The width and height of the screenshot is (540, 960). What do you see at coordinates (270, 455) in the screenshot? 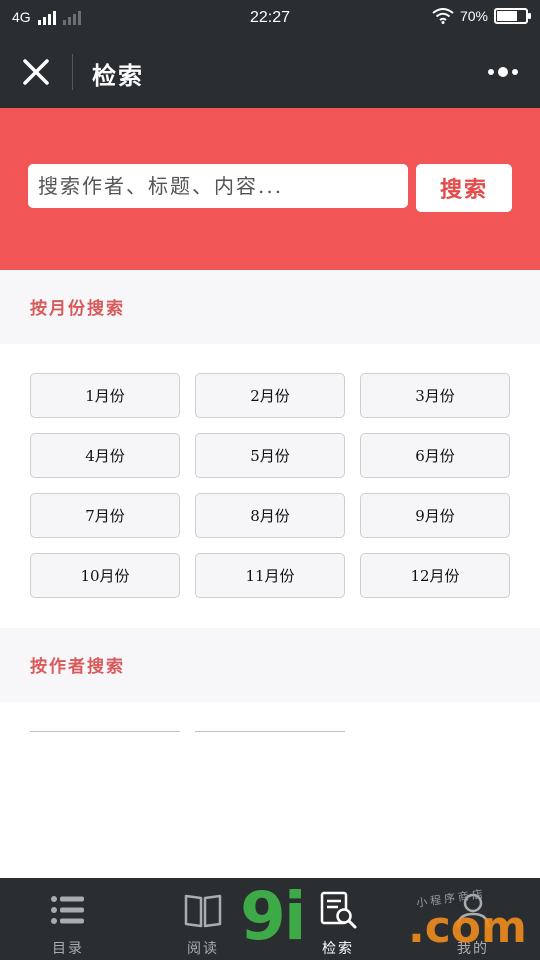
I see `month-button-5: 5月份` at bounding box center [270, 455].